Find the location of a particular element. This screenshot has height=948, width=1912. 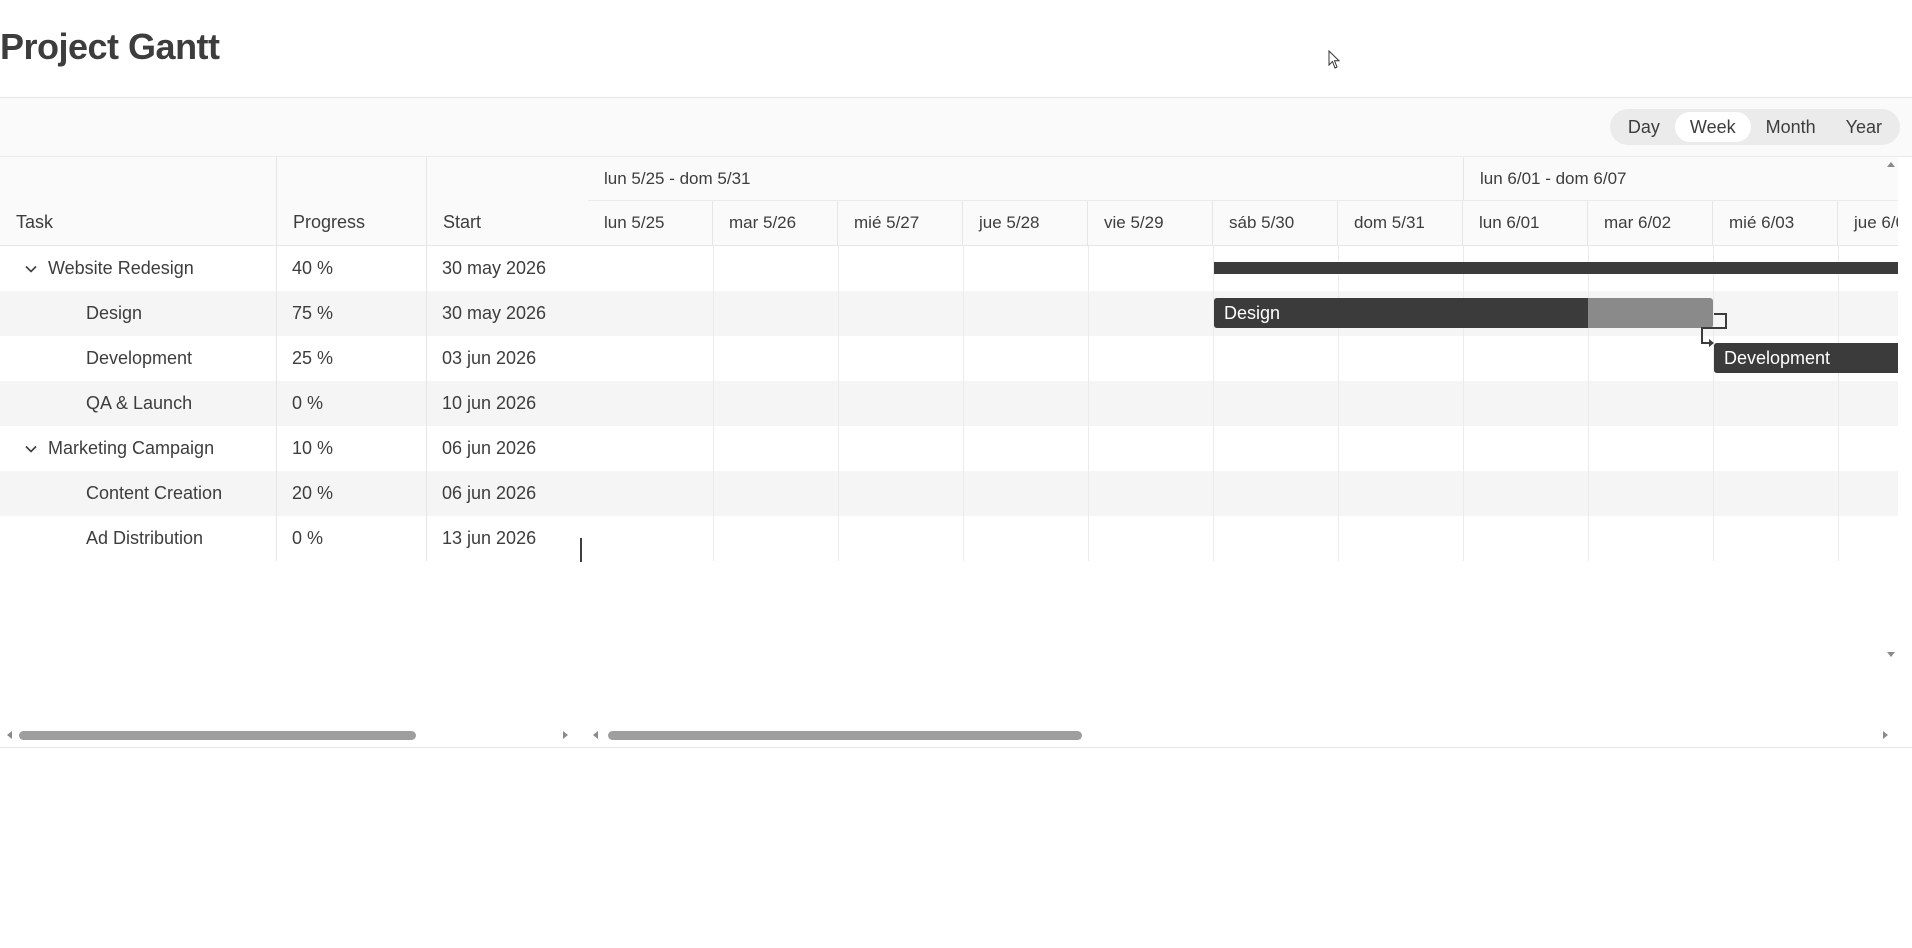

timeline-horizontal-scrollbar is located at coordinates (1243, 735).